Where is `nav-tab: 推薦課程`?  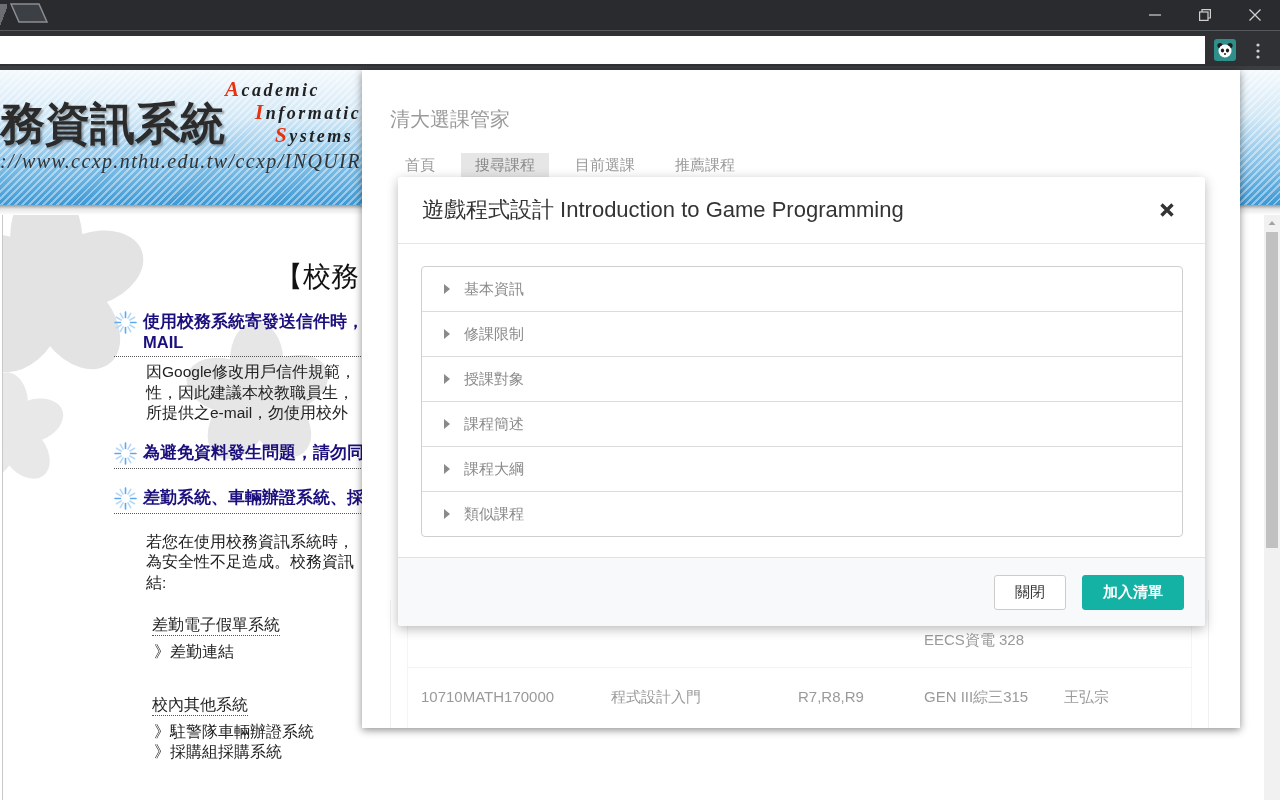 nav-tab: 推薦課程 is located at coordinates (705, 165).